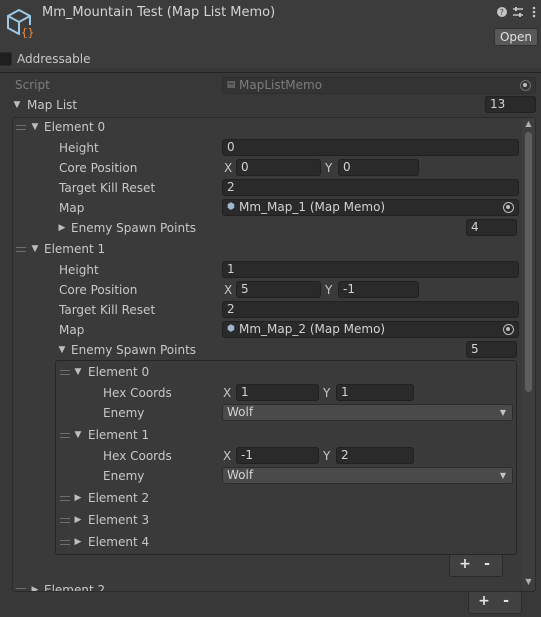  I want to click on addressable-label: Addressable, so click(54, 59).